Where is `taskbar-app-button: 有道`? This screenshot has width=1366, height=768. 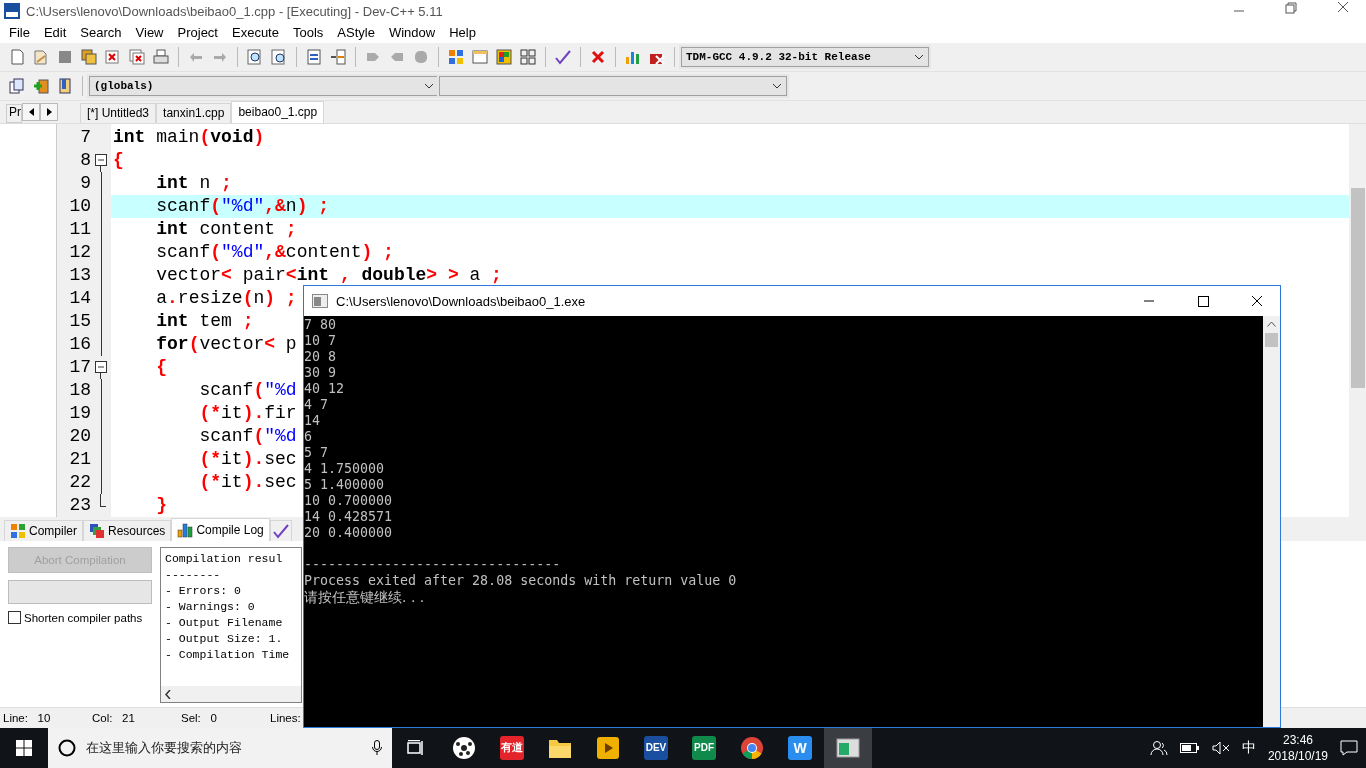 taskbar-app-button: 有道 is located at coordinates (512, 748).